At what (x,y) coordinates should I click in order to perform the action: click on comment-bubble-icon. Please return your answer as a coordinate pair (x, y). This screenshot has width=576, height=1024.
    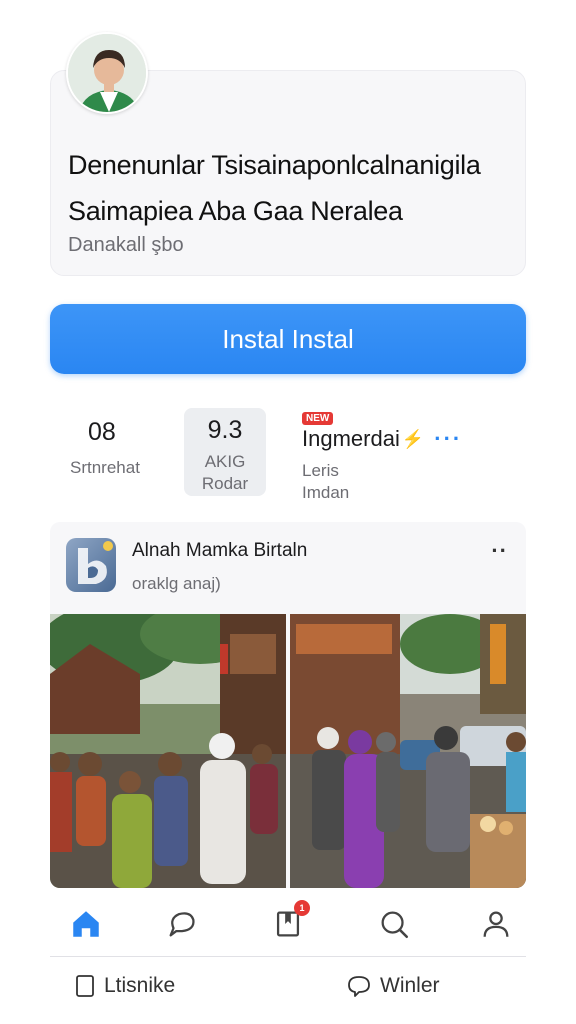
    Looking at the image, I should click on (359, 986).